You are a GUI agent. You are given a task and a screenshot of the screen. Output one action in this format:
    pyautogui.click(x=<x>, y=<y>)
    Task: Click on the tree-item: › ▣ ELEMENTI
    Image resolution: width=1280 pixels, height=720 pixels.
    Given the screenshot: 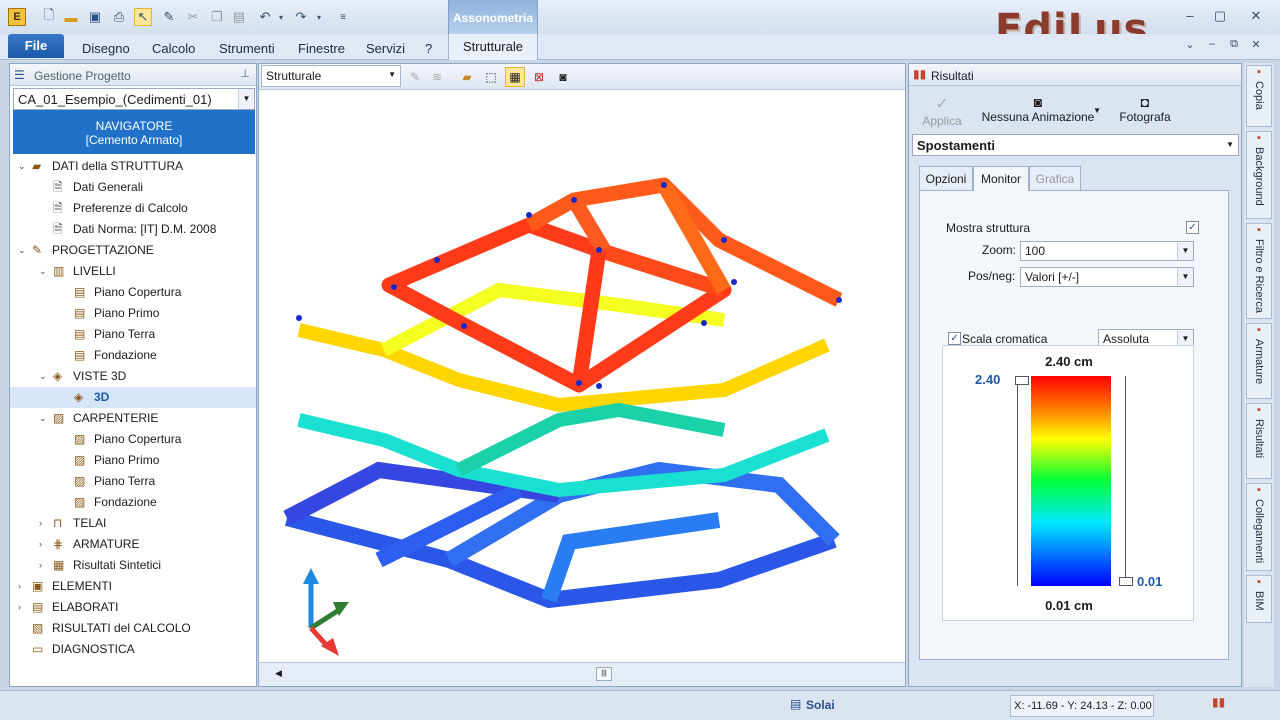 What is the action you would take?
    pyautogui.click(x=133, y=586)
    